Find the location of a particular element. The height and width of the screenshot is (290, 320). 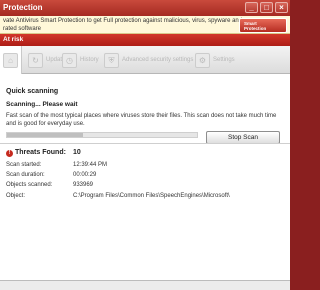

threats-label: ! Threats Found: is located at coordinates (36, 153).